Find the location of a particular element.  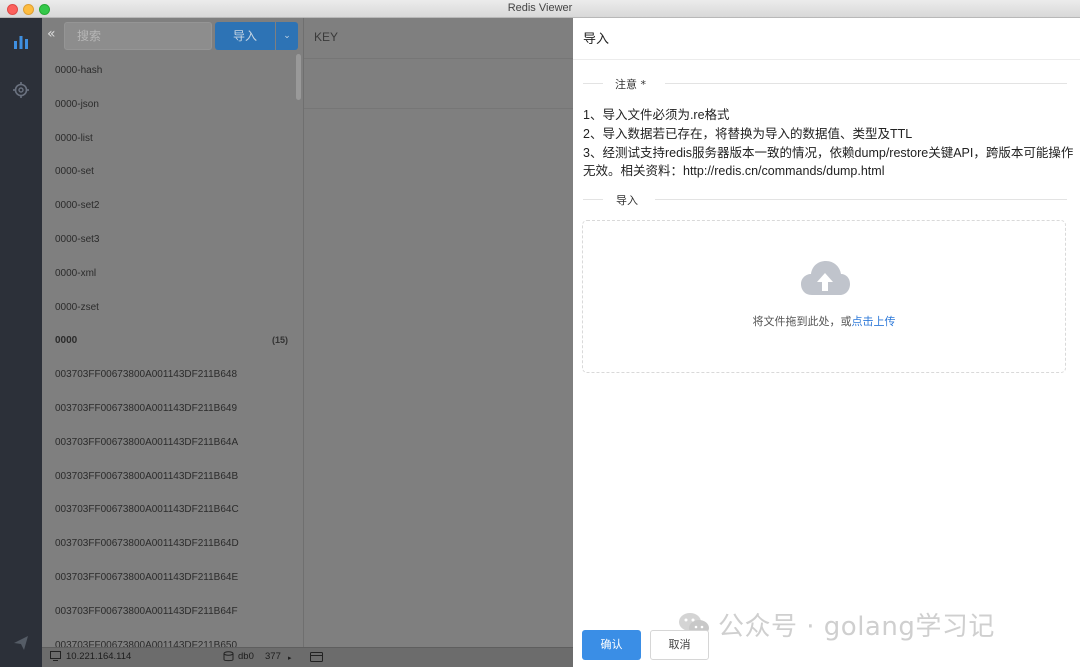

list-item: 0000-xml is located at coordinates (169, 274).